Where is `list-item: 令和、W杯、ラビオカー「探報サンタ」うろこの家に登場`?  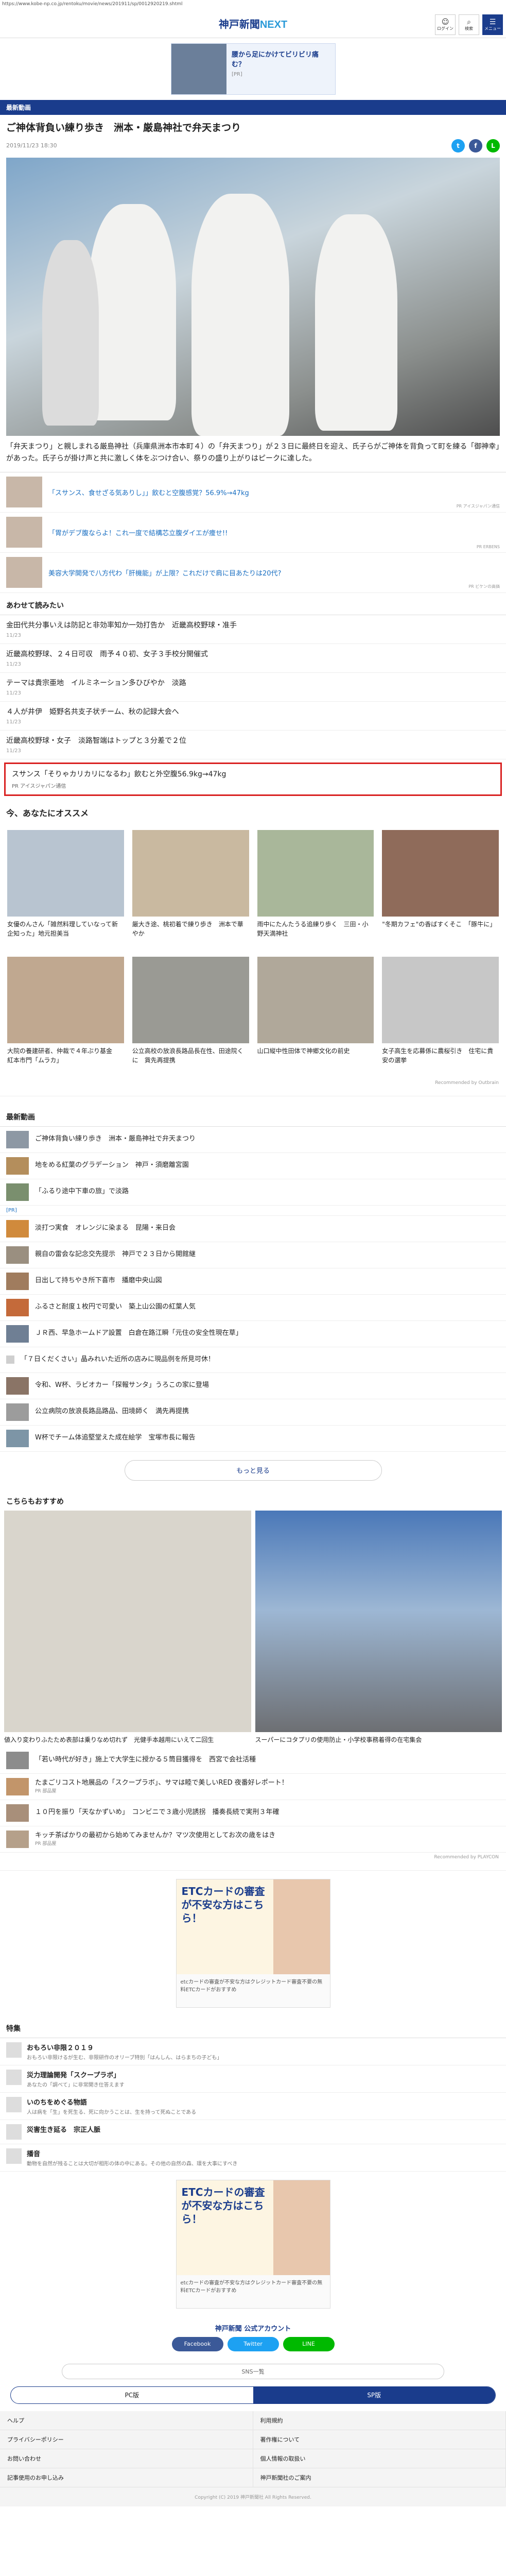
list-item: 令和、W杯、ラビオカー「探報サンタ」うろこの家に登場 is located at coordinates (253, 1386).